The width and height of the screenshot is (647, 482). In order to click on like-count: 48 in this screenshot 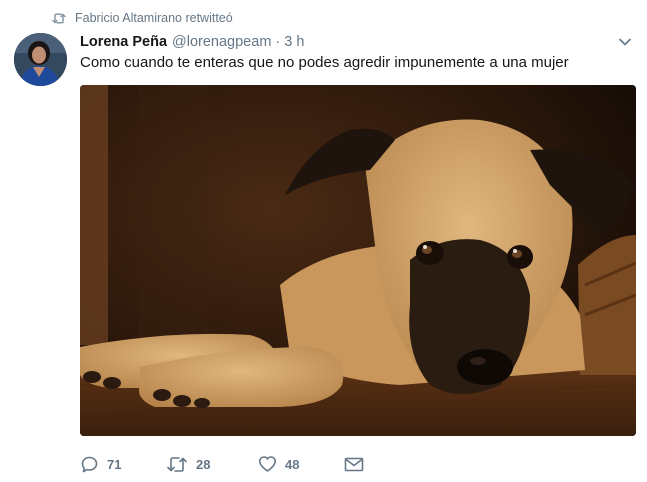, I will do `click(292, 464)`.